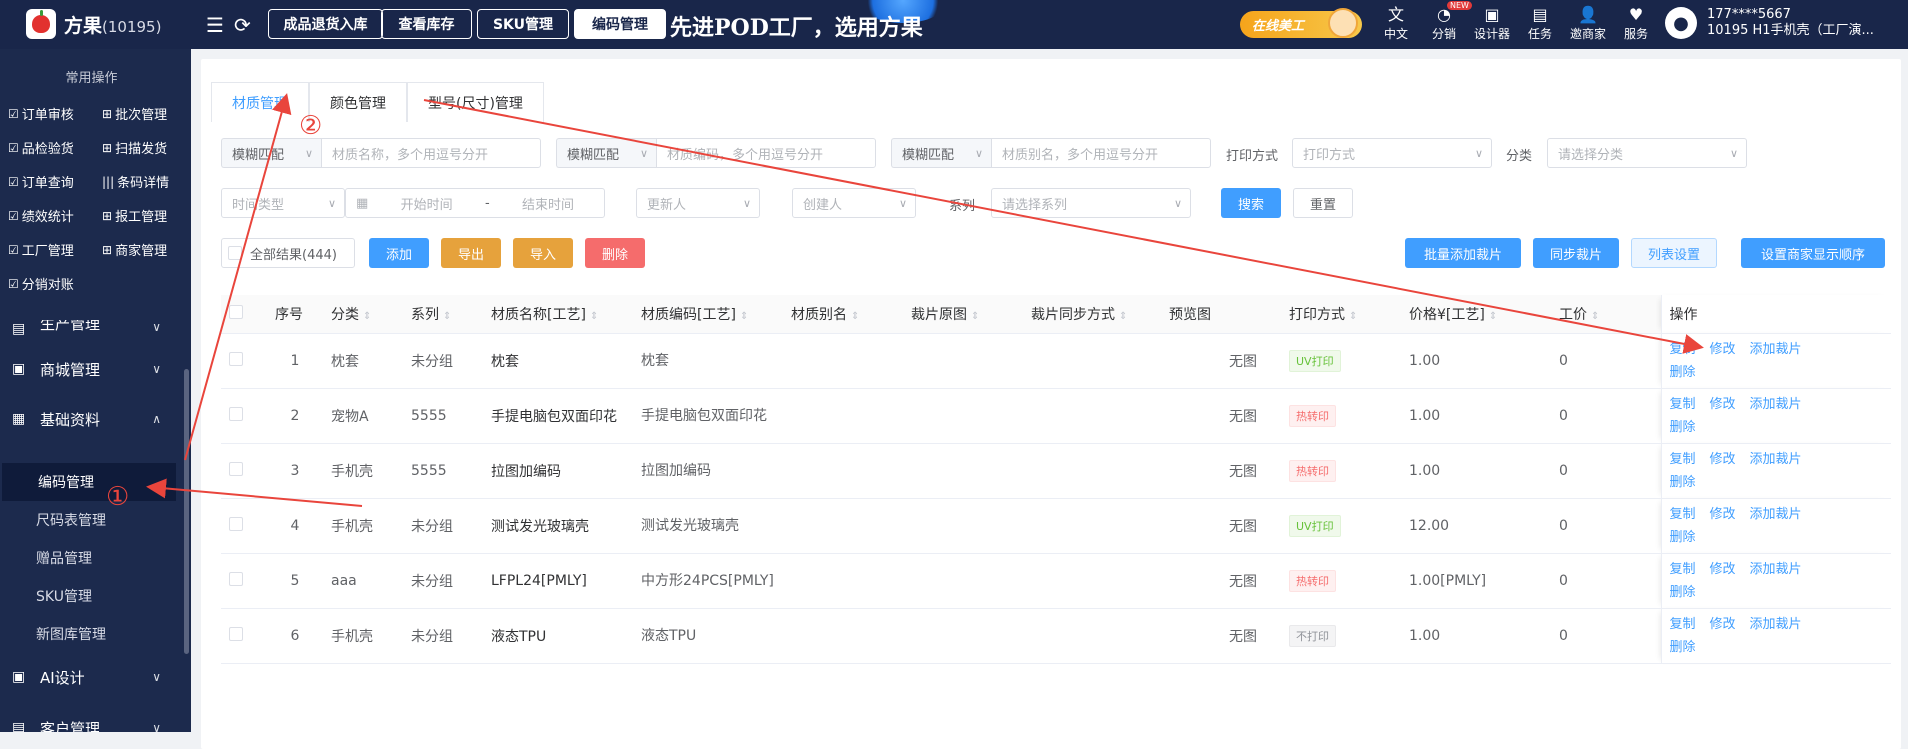 This screenshot has height=749, width=1908. I want to click on quick-barcode-detail: ||| 条码详情, so click(135, 182).